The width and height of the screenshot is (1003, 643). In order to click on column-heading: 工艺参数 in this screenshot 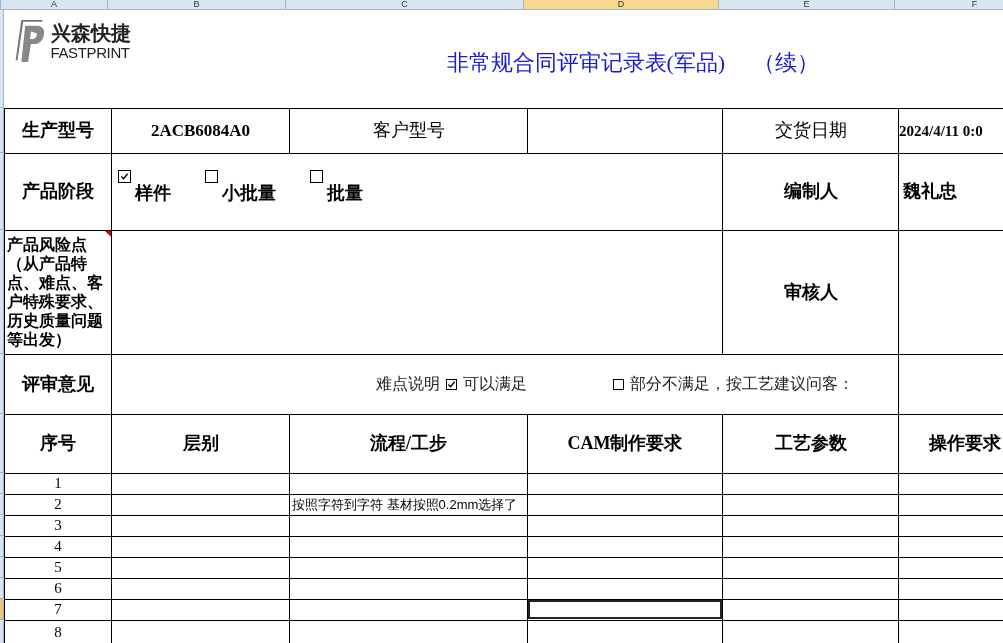, I will do `click(810, 443)`.